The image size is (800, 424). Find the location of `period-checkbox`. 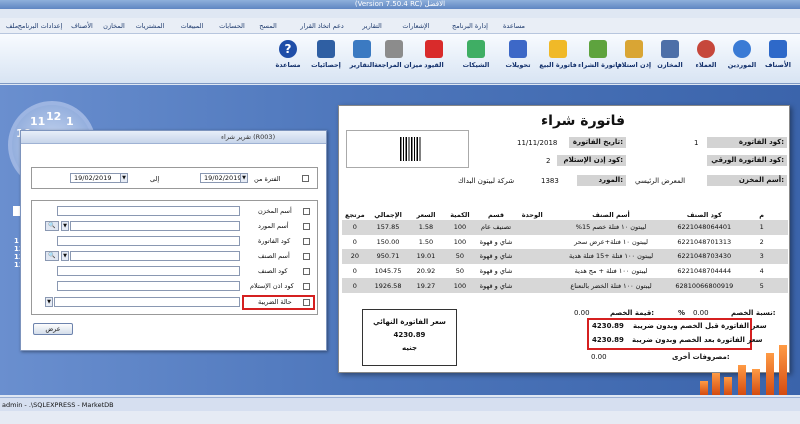

period-checkbox is located at coordinates (305, 178).